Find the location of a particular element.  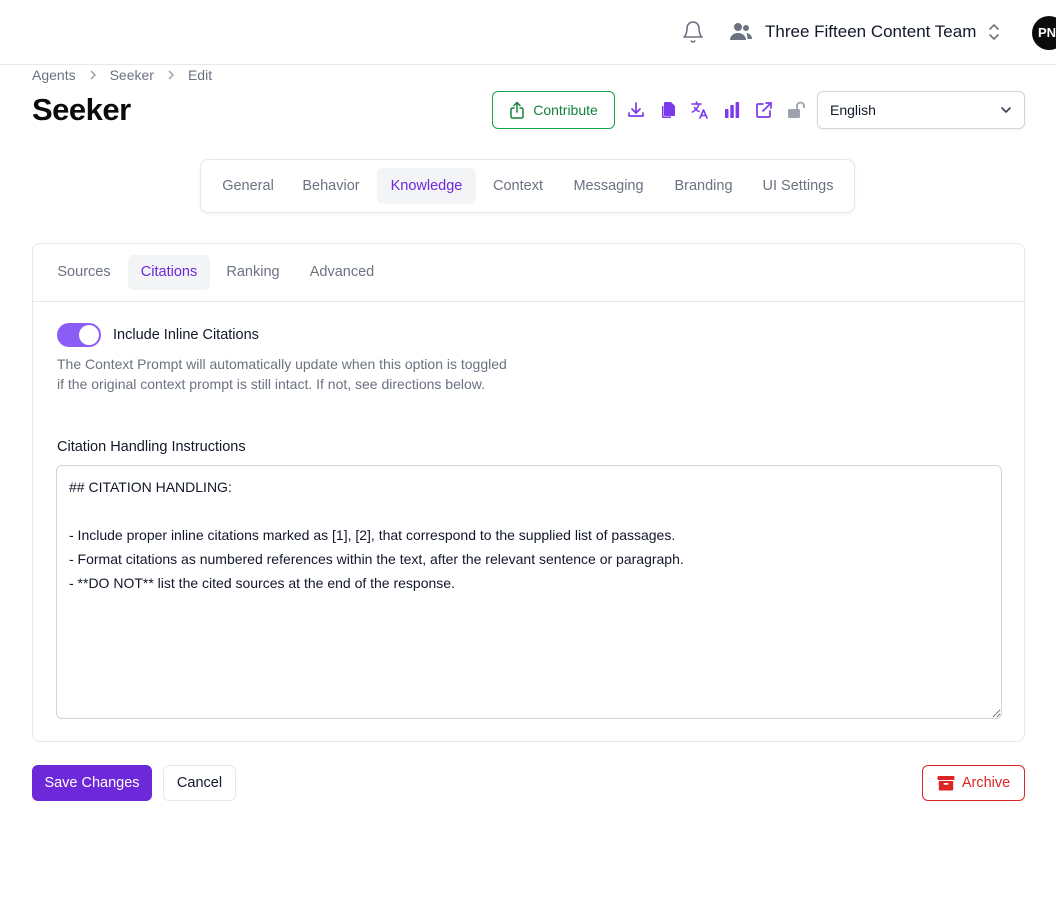

subtab-advanced: Advanced is located at coordinates (342, 272).